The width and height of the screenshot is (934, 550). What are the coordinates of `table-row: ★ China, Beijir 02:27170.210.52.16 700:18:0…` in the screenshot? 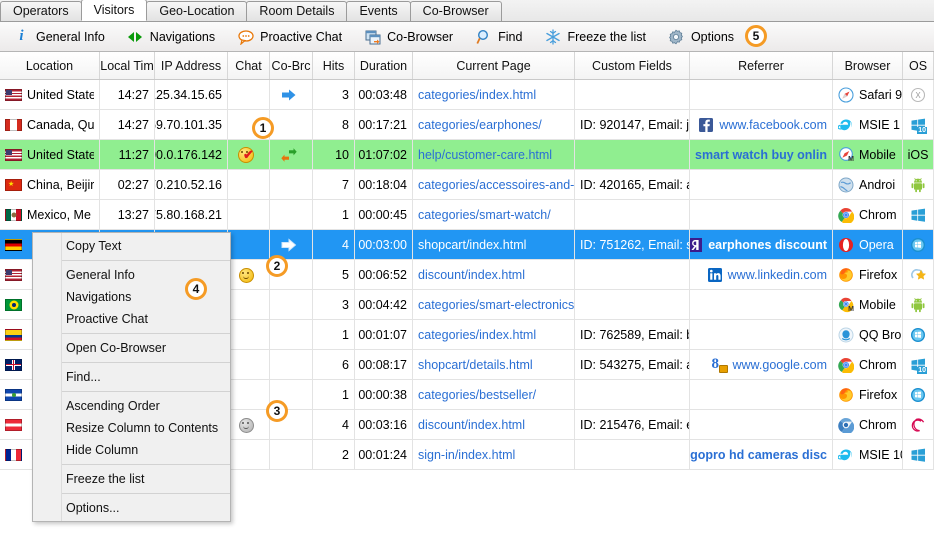 It's located at (467, 185).